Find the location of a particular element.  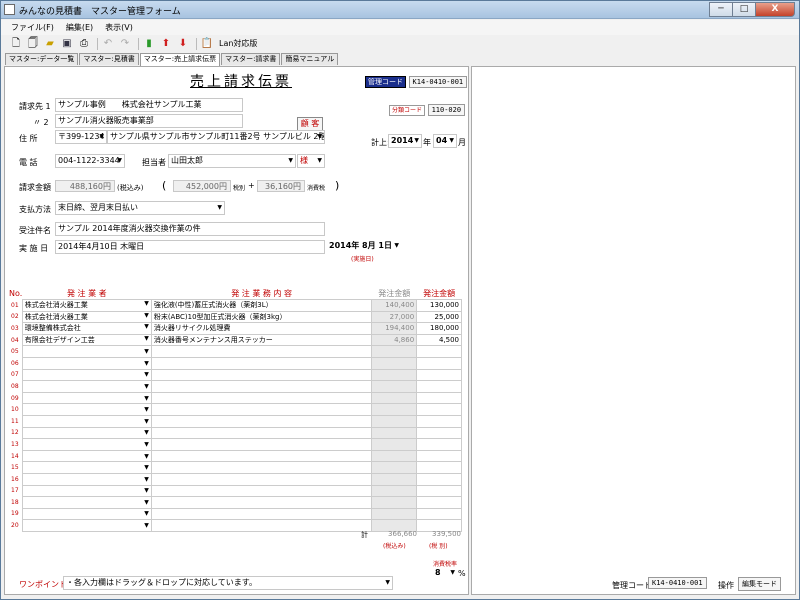

fiscal-year-select: 2014 ▼ is located at coordinates (405, 141).